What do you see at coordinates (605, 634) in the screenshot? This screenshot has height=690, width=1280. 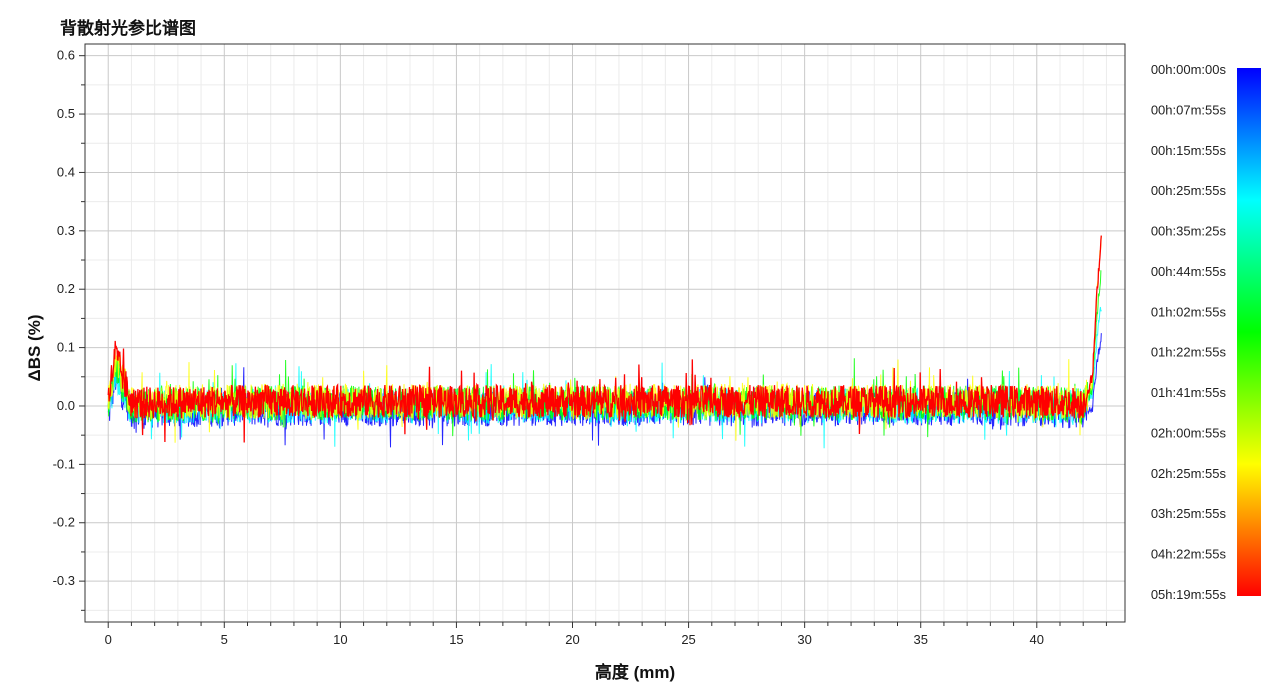 I see `x-axis: 0 5 10 15 20 25 30 35 40` at bounding box center [605, 634].